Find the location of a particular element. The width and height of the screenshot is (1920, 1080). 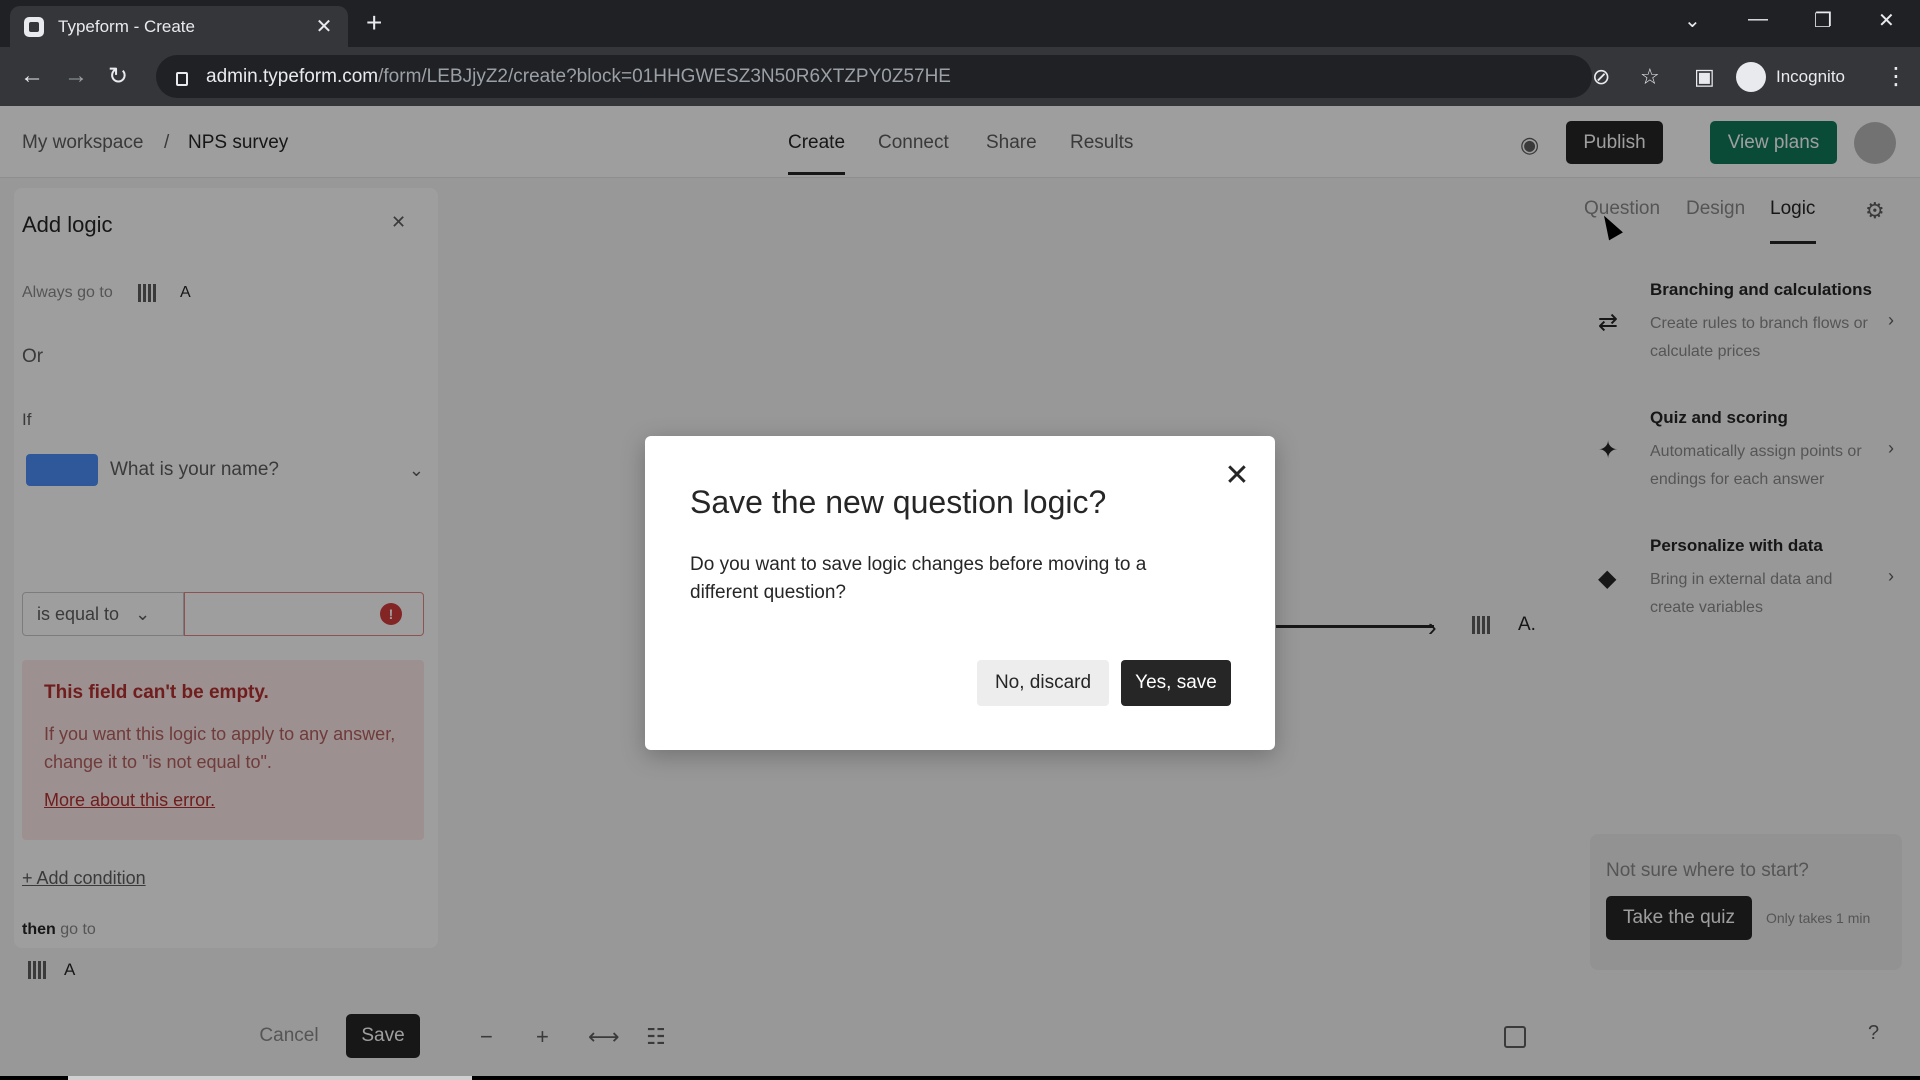

url-host: admin.typeform.com is located at coordinates (292, 76).